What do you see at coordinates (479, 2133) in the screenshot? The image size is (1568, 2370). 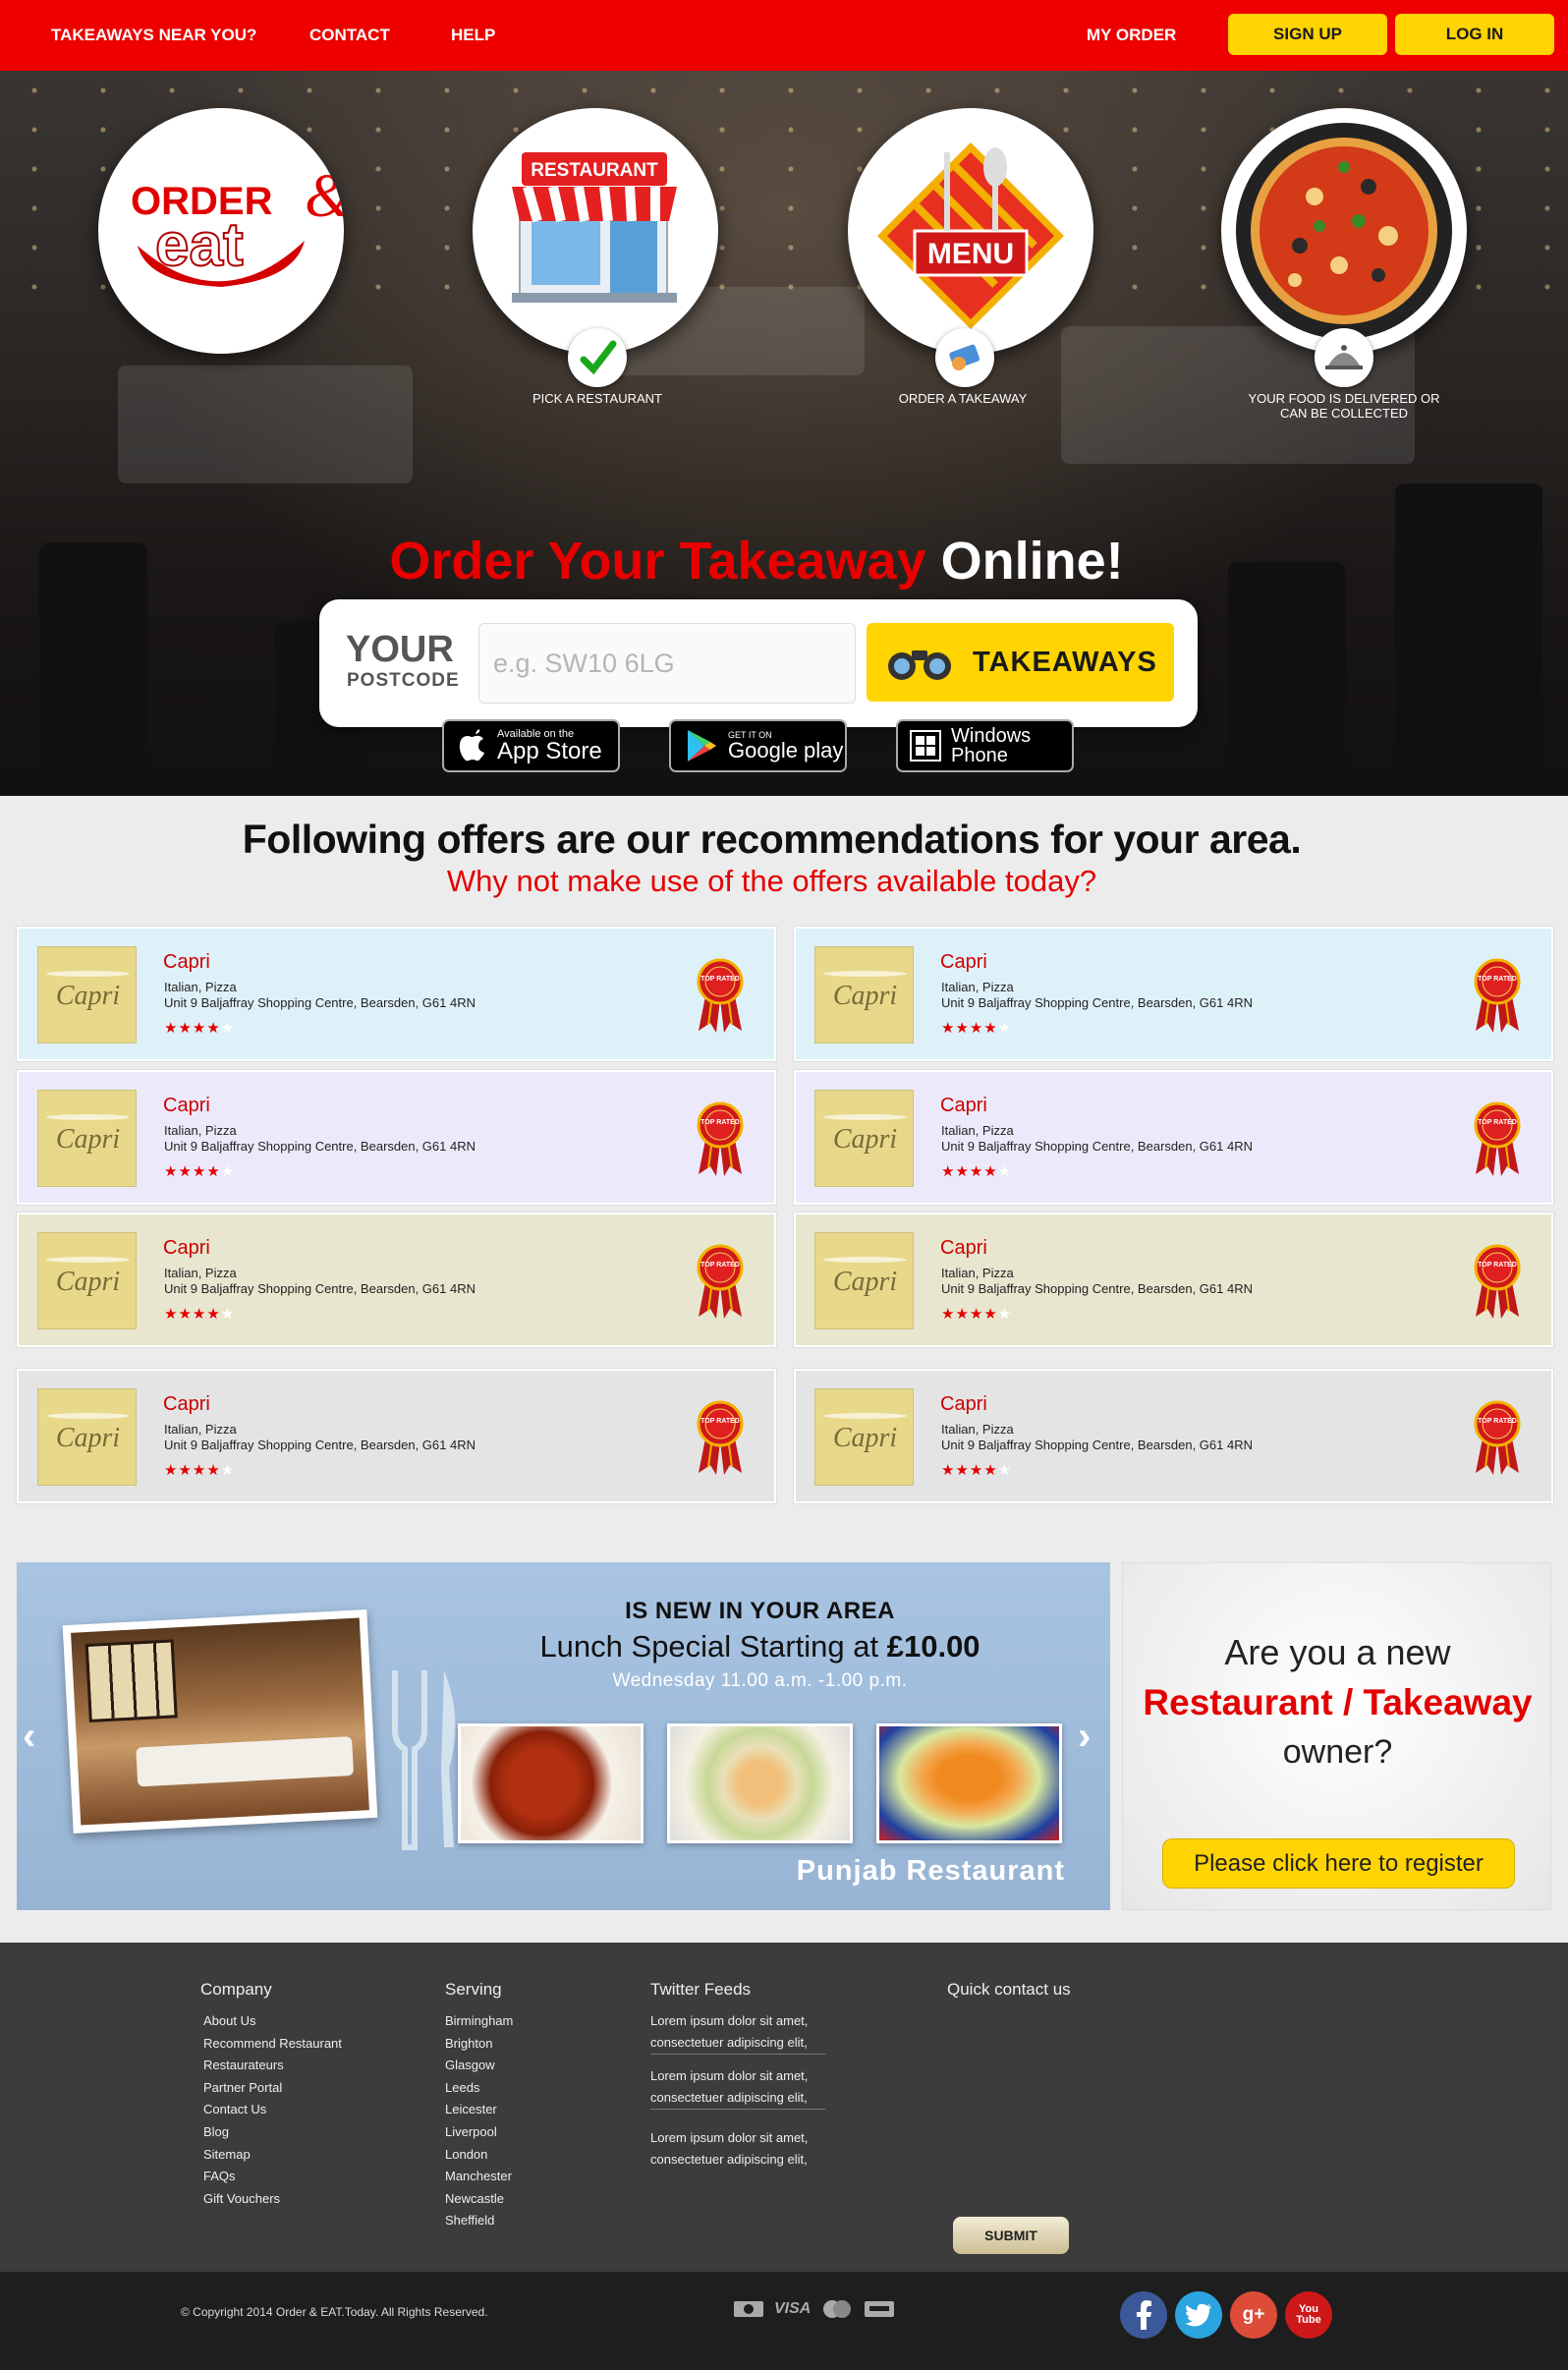 I see `footer-serving-link: Liverpool` at bounding box center [479, 2133].